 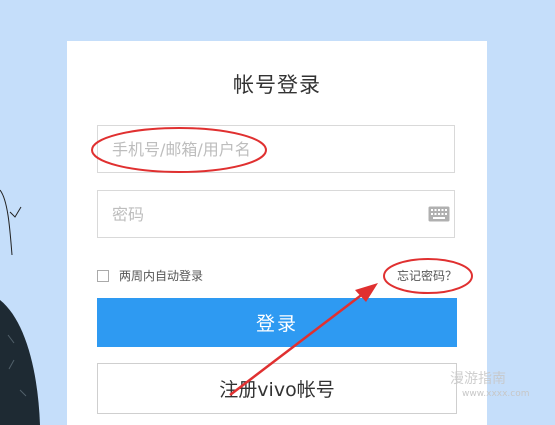 What do you see at coordinates (255, 149) in the screenshot?
I see `username-input` at bounding box center [255, 149].